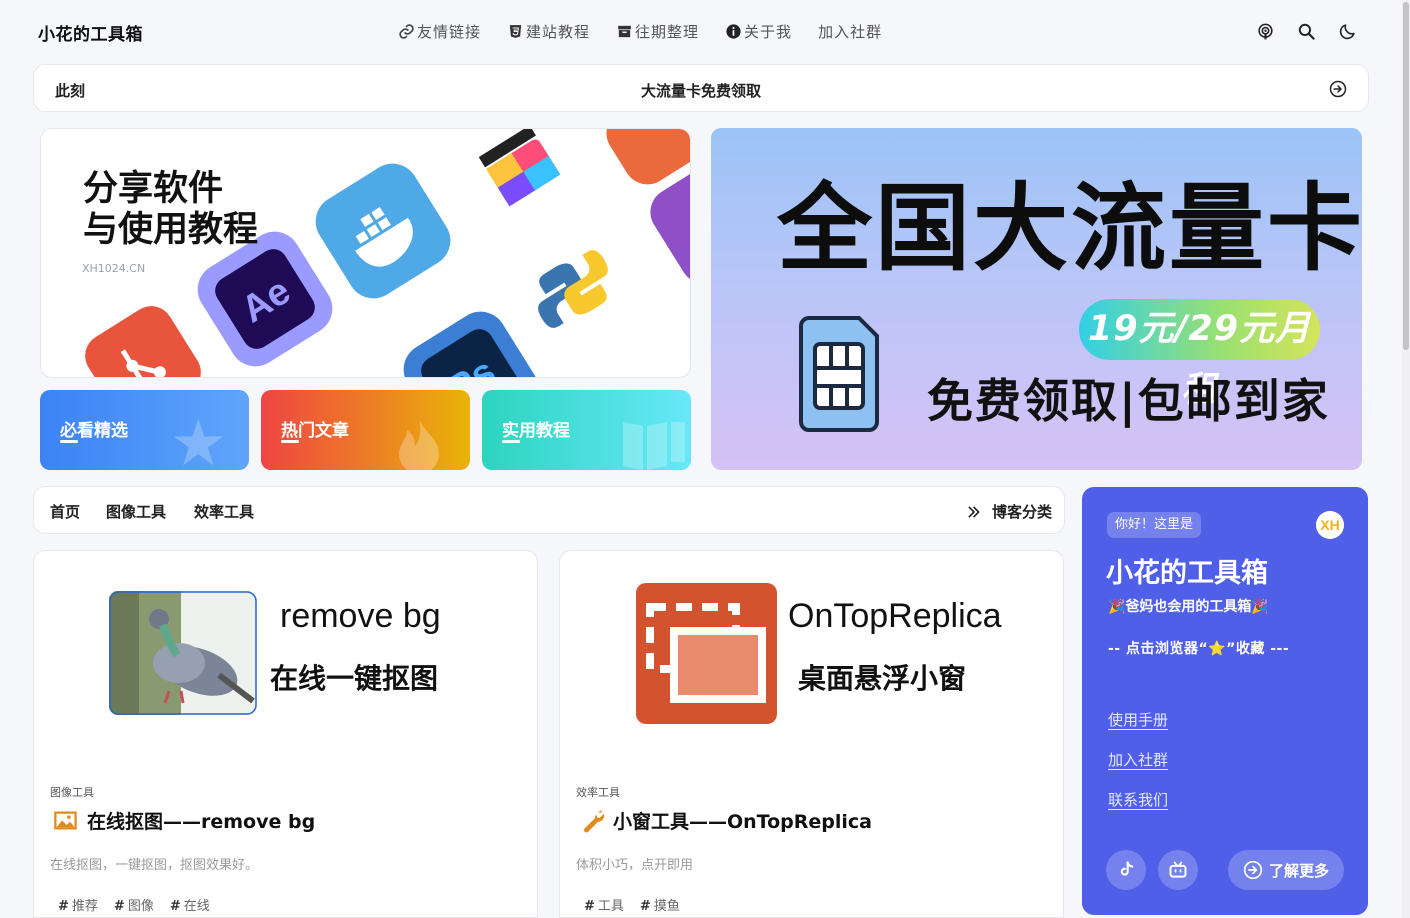  I want to click on post-tags: # 推荐 # 图像 # 在线, so click(134, 904).